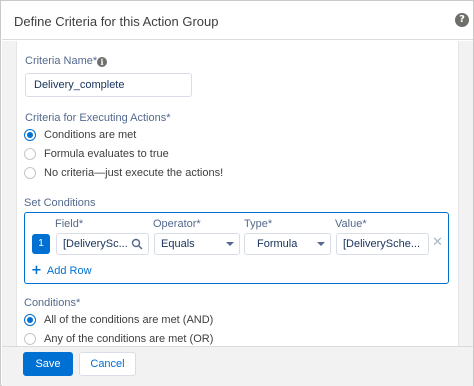 The image size is (474, 386). I want to click on cancel-button: Cancel, so click(107, 364).